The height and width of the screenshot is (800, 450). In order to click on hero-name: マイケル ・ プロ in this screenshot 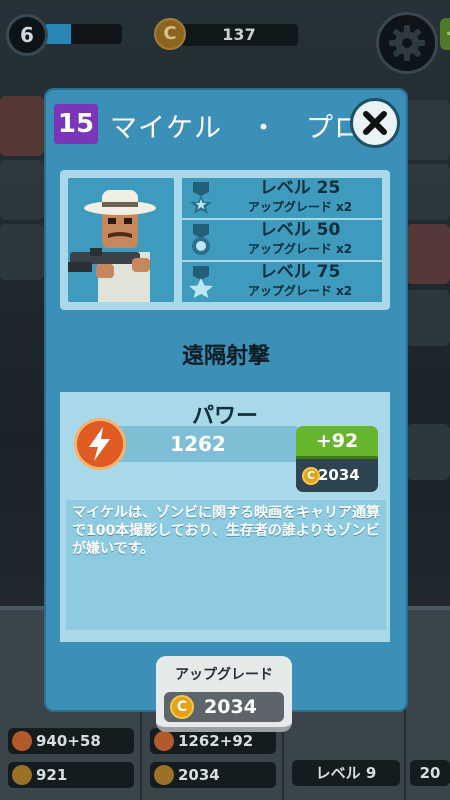, I will do `click(236, 128)`.